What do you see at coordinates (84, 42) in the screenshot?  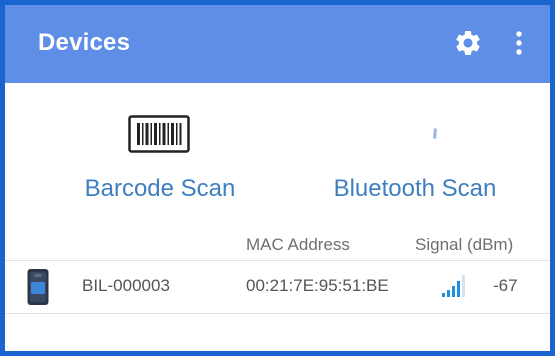 I see `page-title: Devices` at bounding box center [84, 42].